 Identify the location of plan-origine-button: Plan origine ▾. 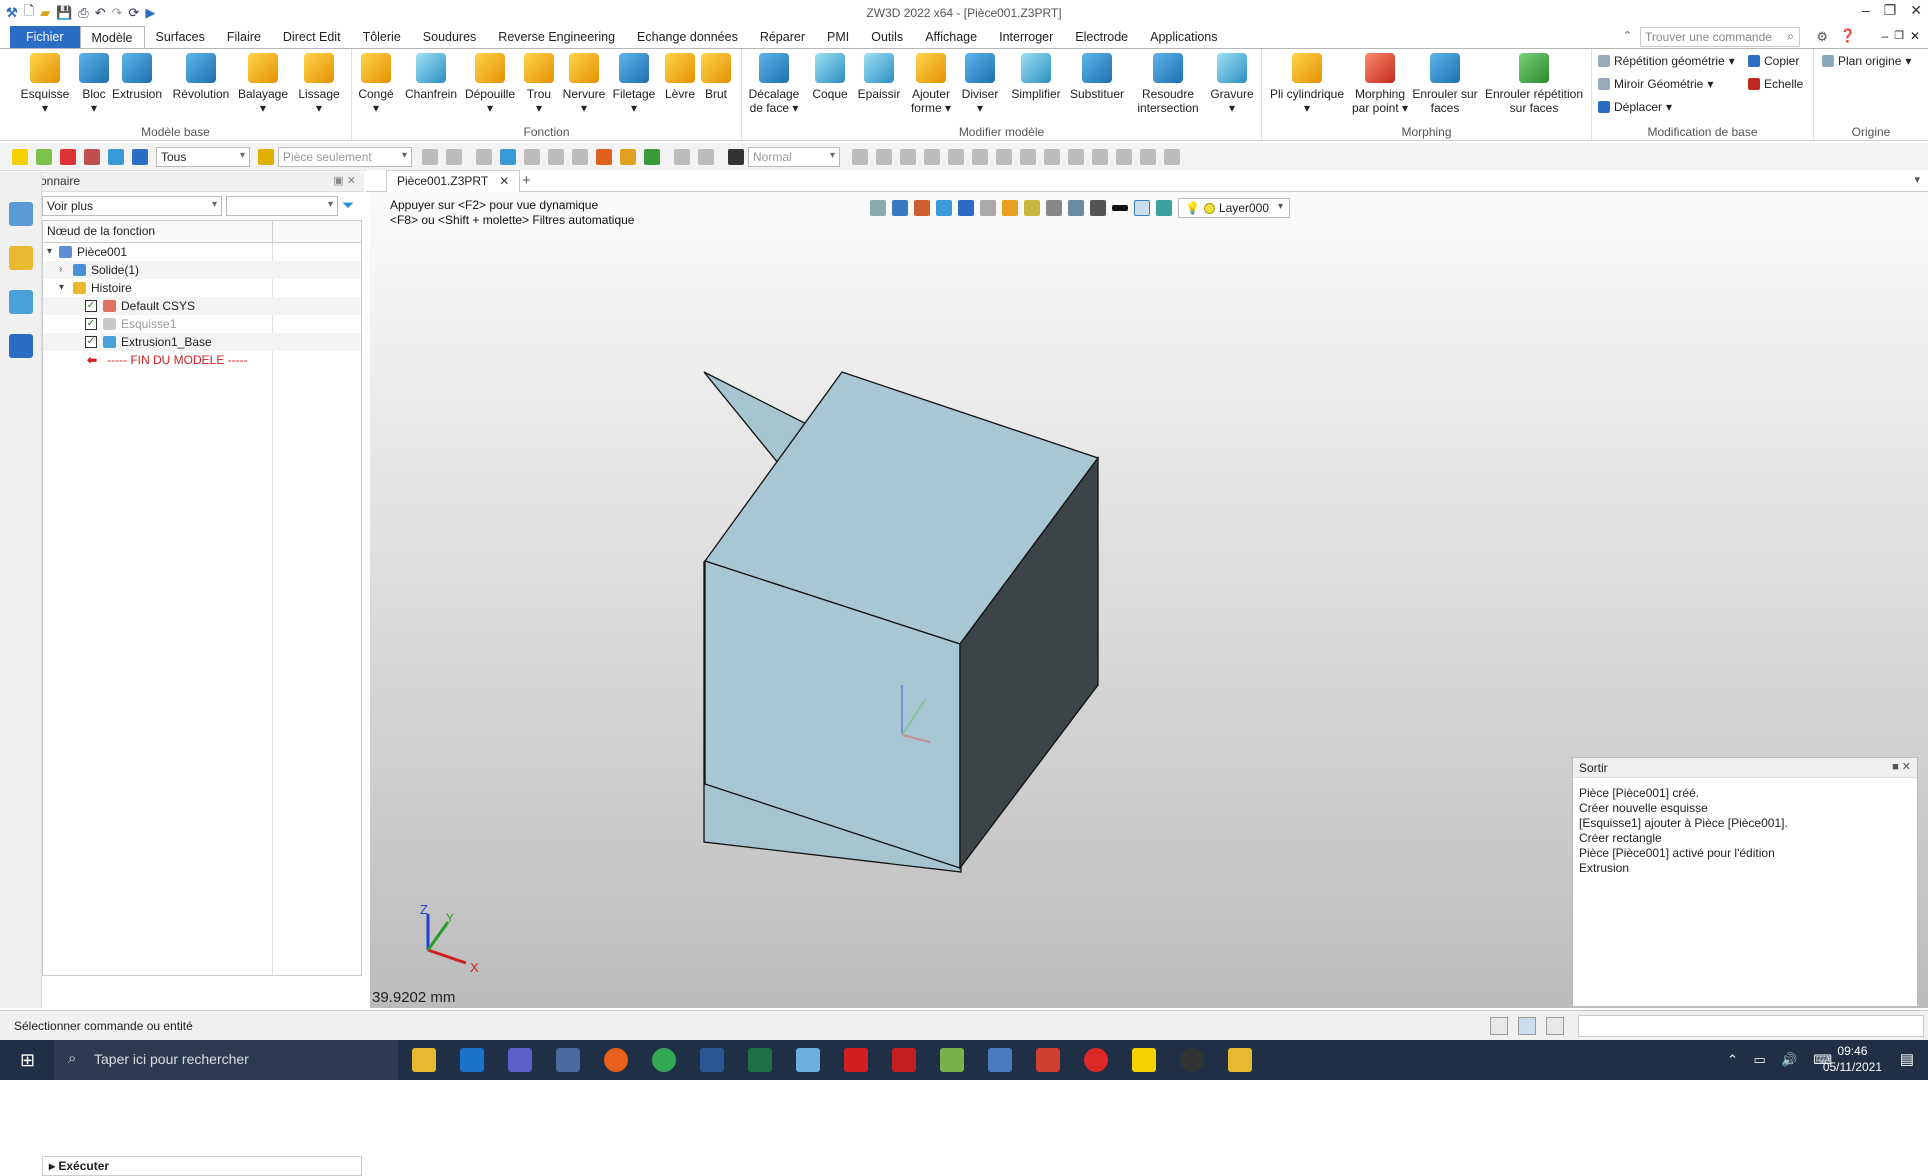
(1866, 61).